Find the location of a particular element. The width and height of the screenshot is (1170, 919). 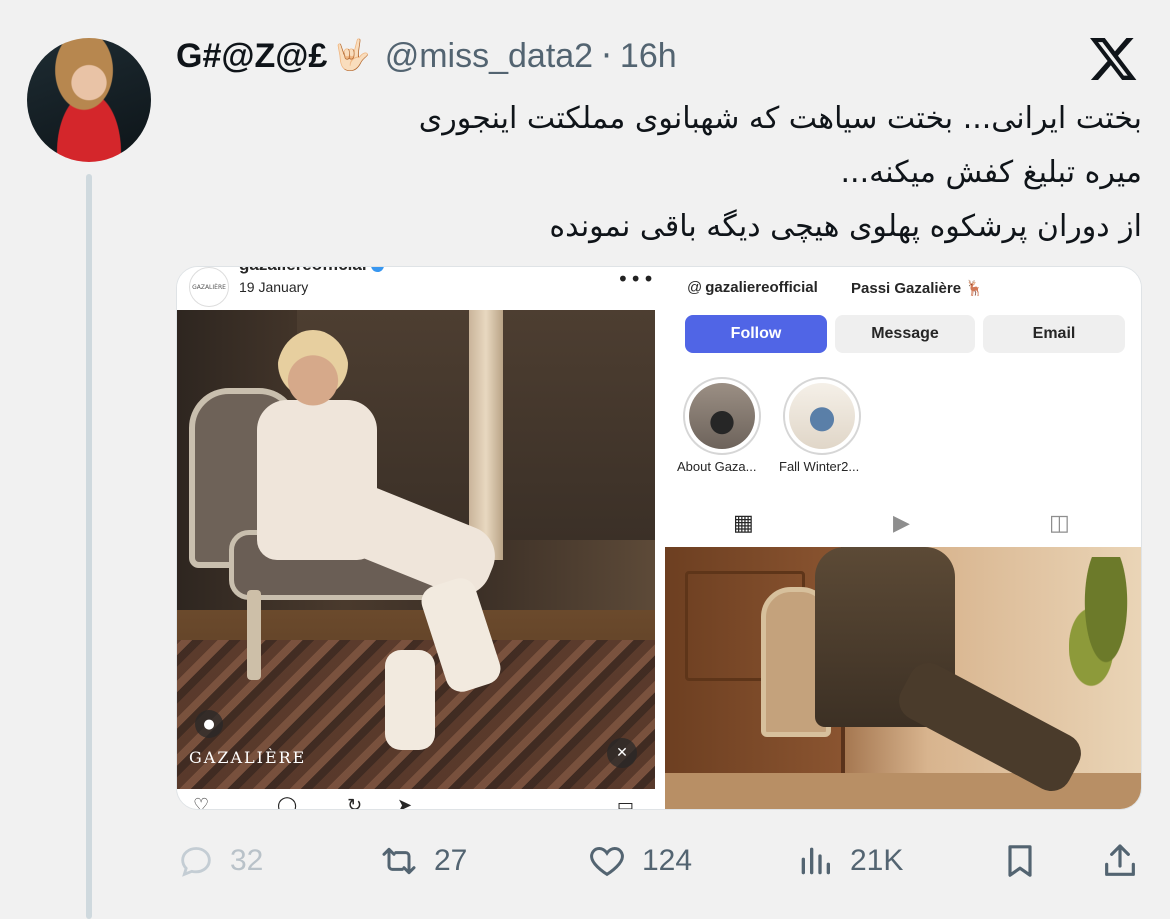

share-icon is located at coordinates (1120, 860).